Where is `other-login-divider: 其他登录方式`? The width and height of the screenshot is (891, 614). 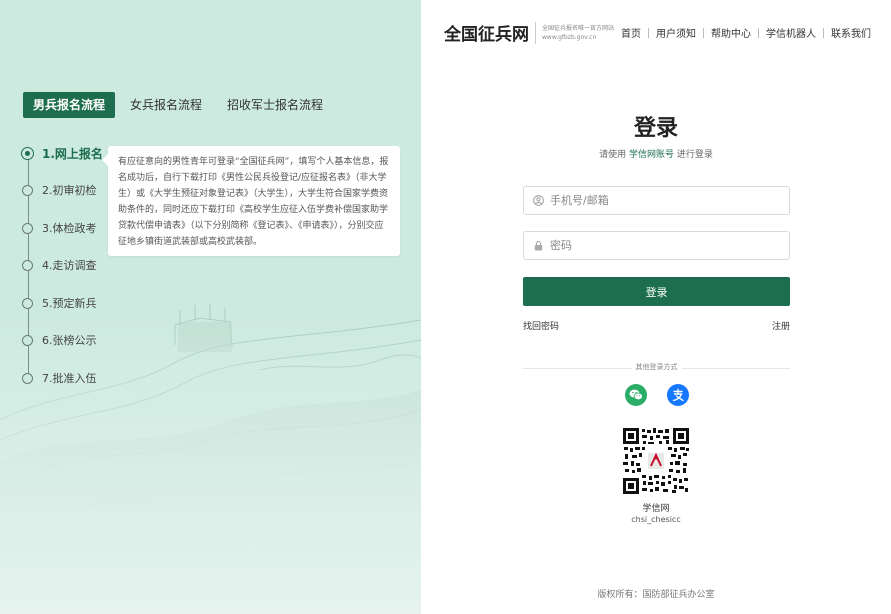 other-login-divider: 其他登录方式 is located at coordinates (656, 368).